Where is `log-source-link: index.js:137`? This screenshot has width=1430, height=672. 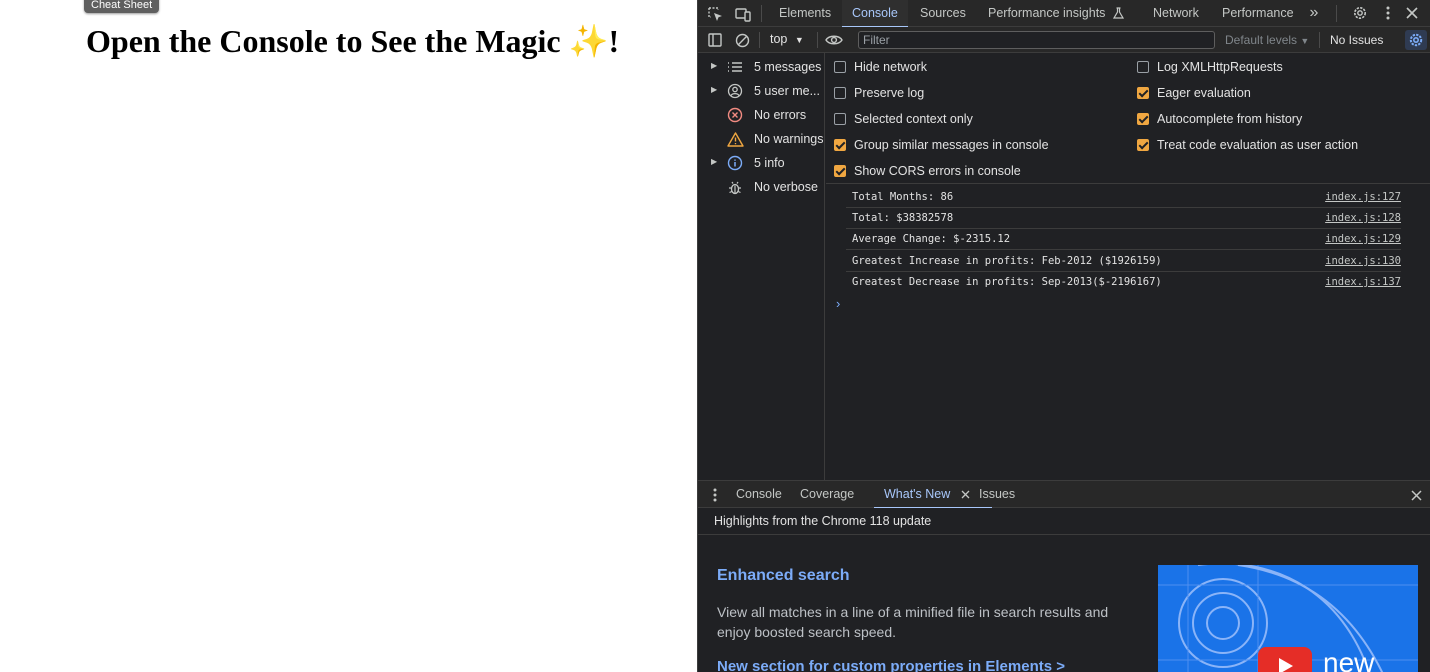 log-source-link: index.js:137 is located at coordinates (1363, 282).